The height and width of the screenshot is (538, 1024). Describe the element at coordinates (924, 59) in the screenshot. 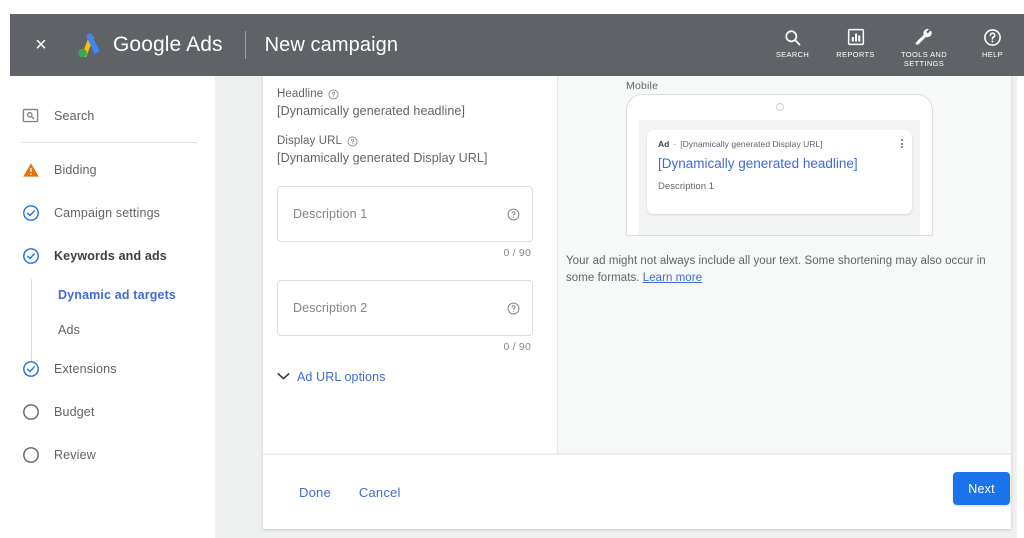

I see `header-action-label: TOOLS AND SETTINGS` at that location.